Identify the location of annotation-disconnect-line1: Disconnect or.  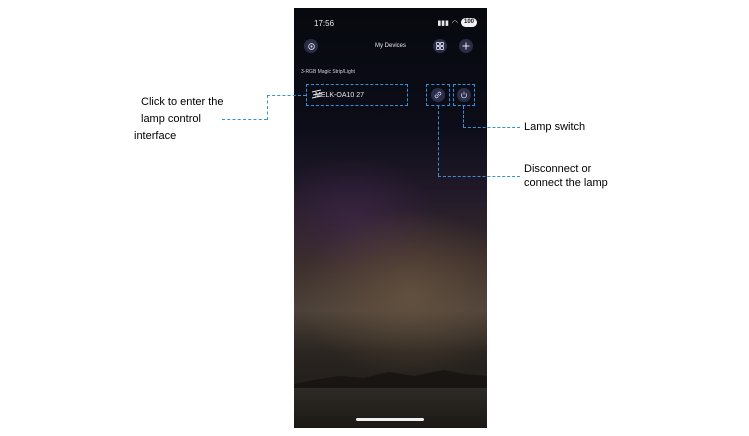
(558, 169).